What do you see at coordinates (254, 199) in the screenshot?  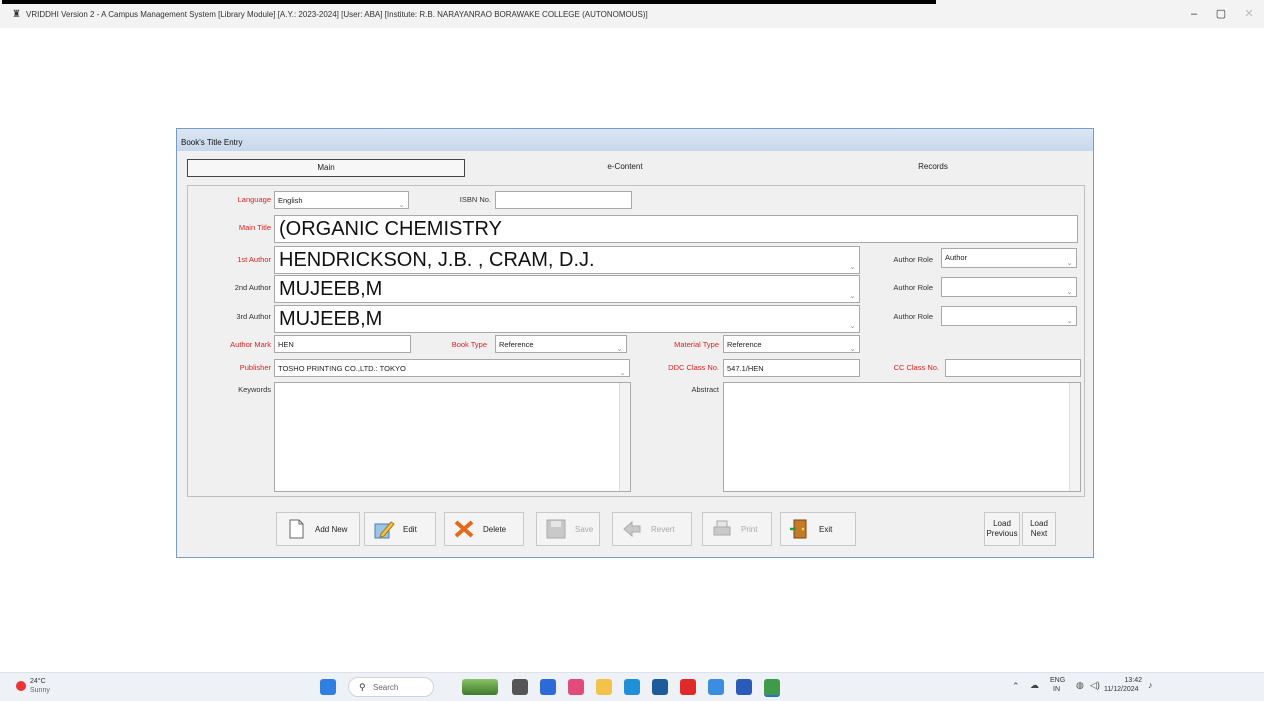 I see `language-label: Language` at bounding box center [254, 199].